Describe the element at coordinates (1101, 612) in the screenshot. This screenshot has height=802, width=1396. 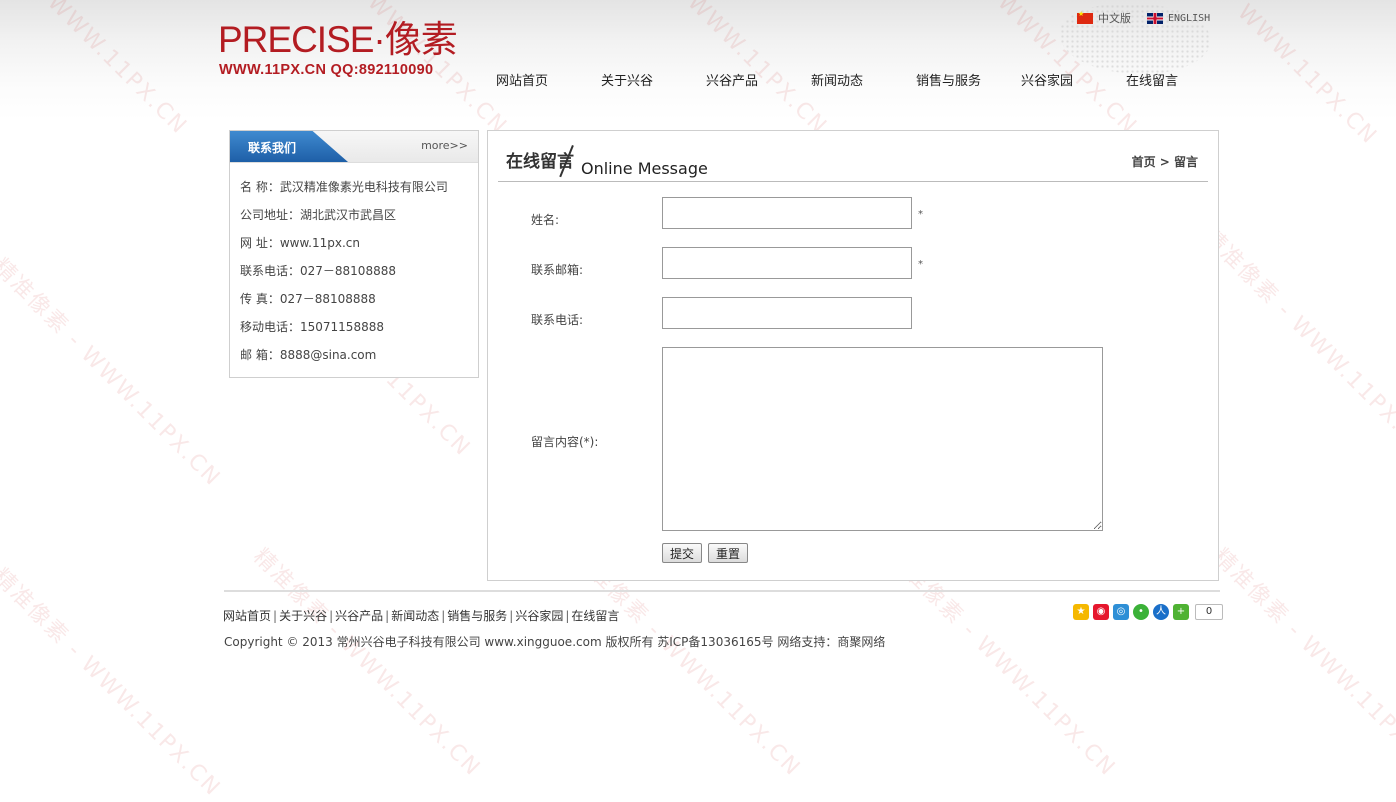
I see `weibo-icon: ◉` at that location.